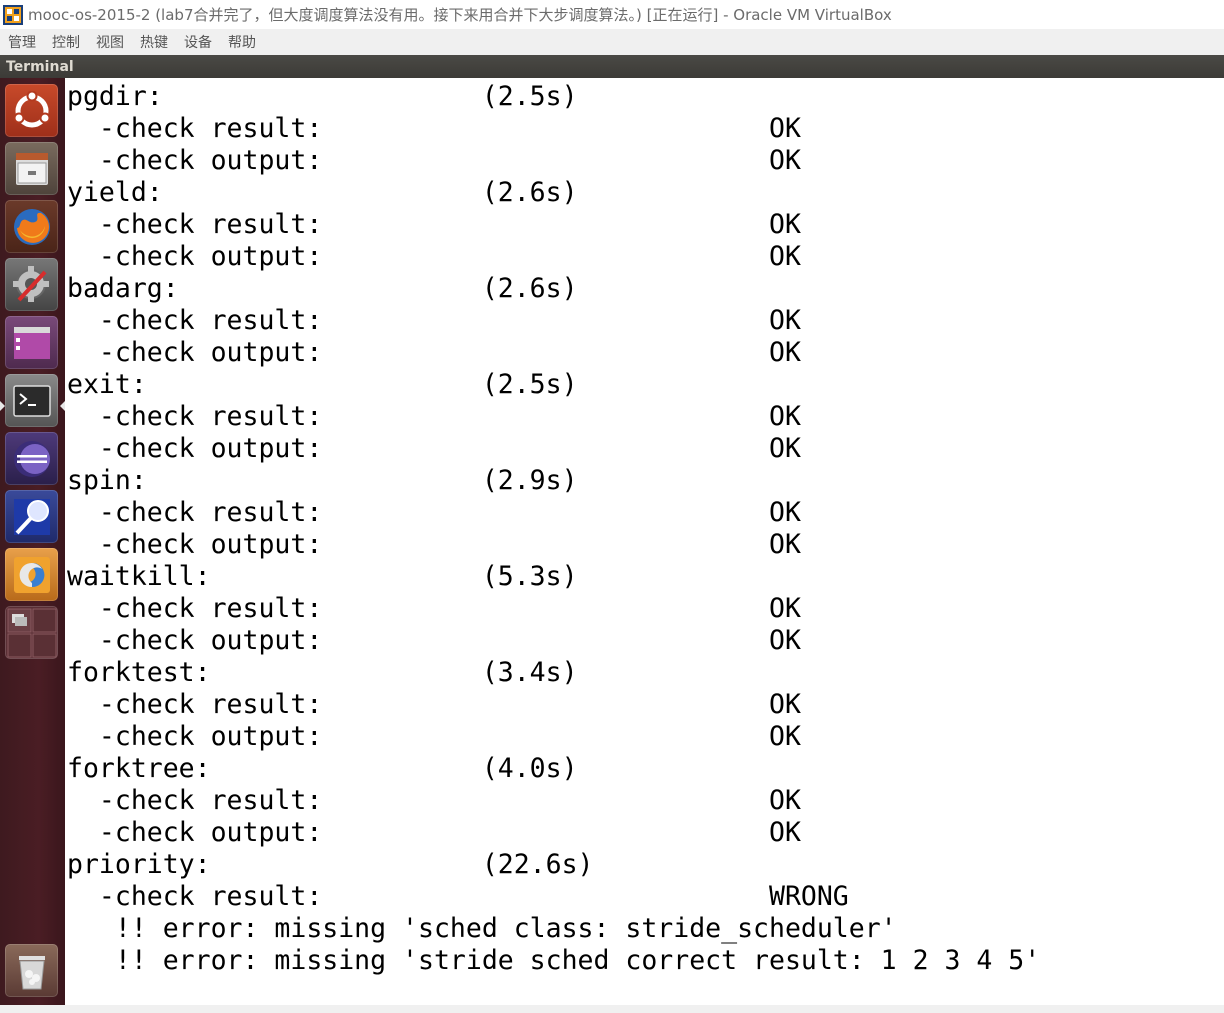 The height and width of the screenshot is (1013, 1224). I want to click on terminal-line: exit: (2.5s), so click(322, 384).